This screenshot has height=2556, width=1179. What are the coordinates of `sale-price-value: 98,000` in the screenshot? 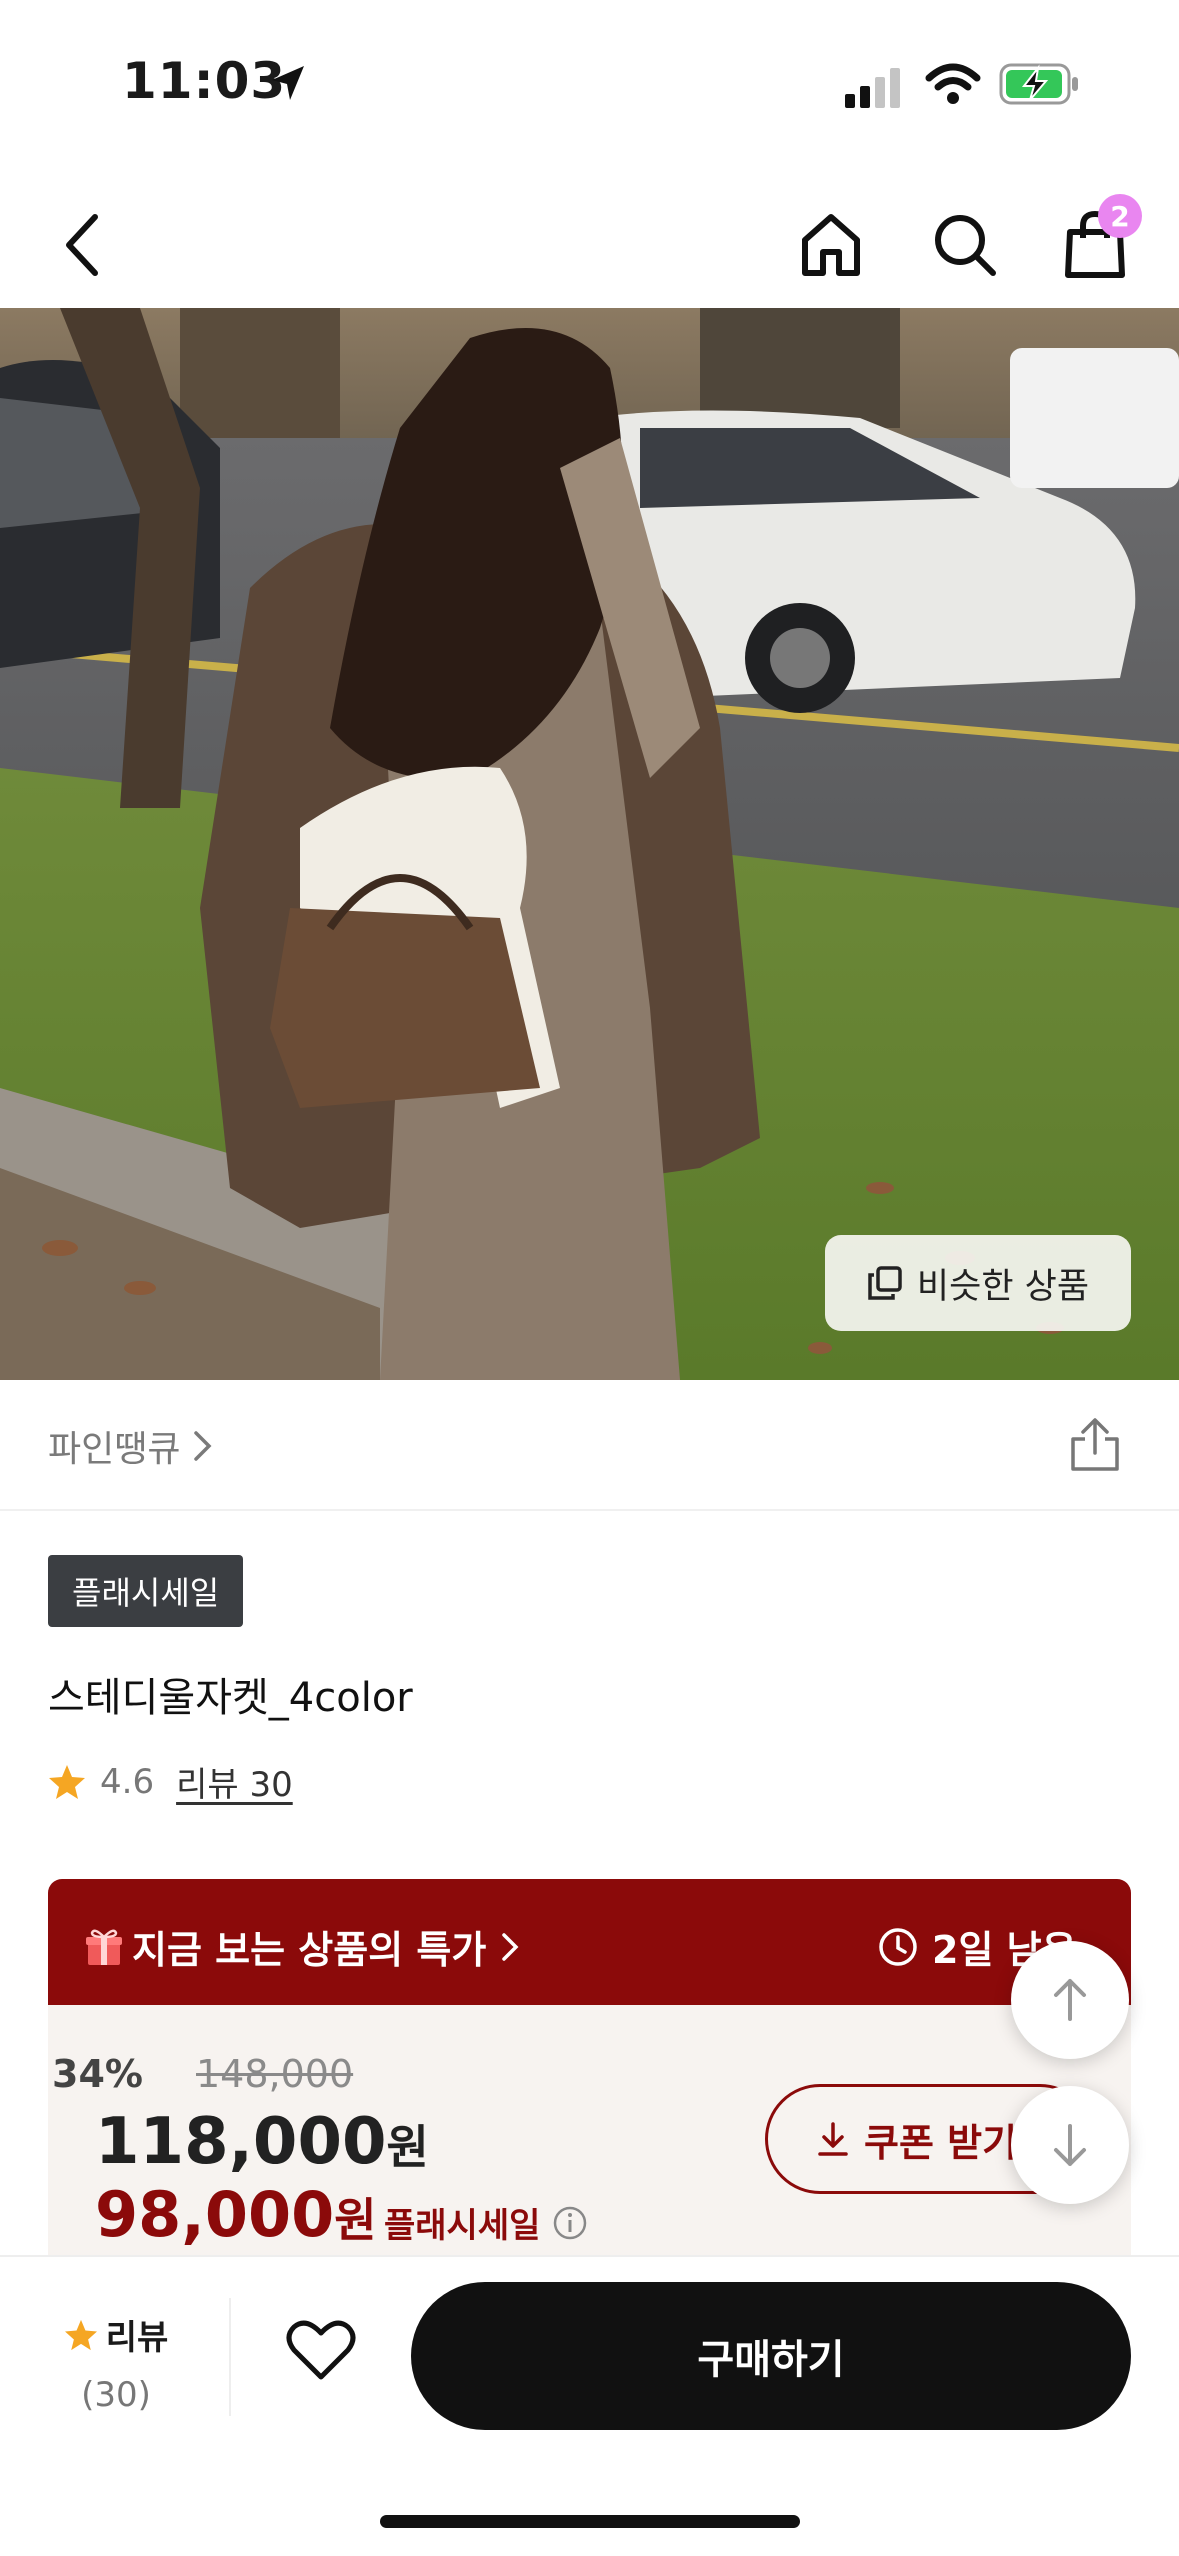 It's located at (215, 2214).